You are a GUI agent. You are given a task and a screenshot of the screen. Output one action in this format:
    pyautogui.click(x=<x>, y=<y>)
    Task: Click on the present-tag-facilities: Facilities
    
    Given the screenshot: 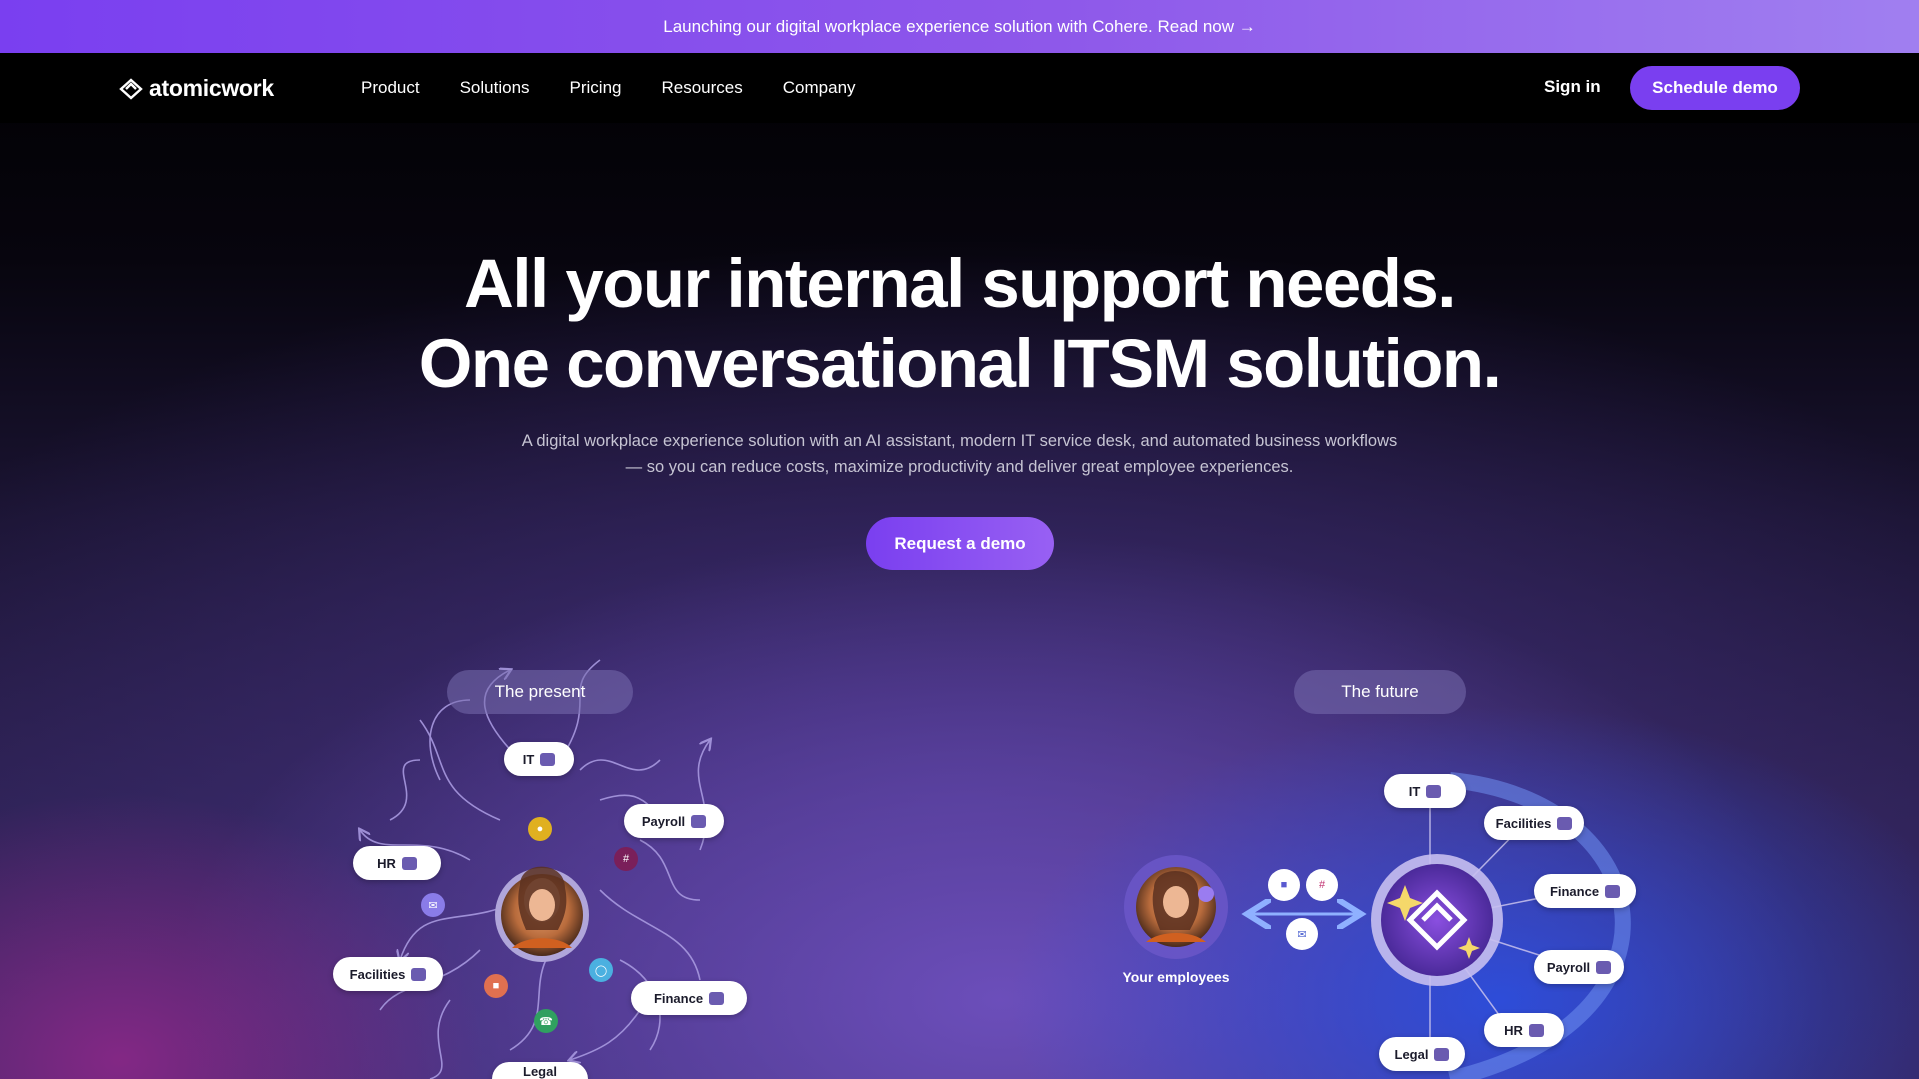 What is the action you would take?
    pyautogui.click(x=388, y=974)
    